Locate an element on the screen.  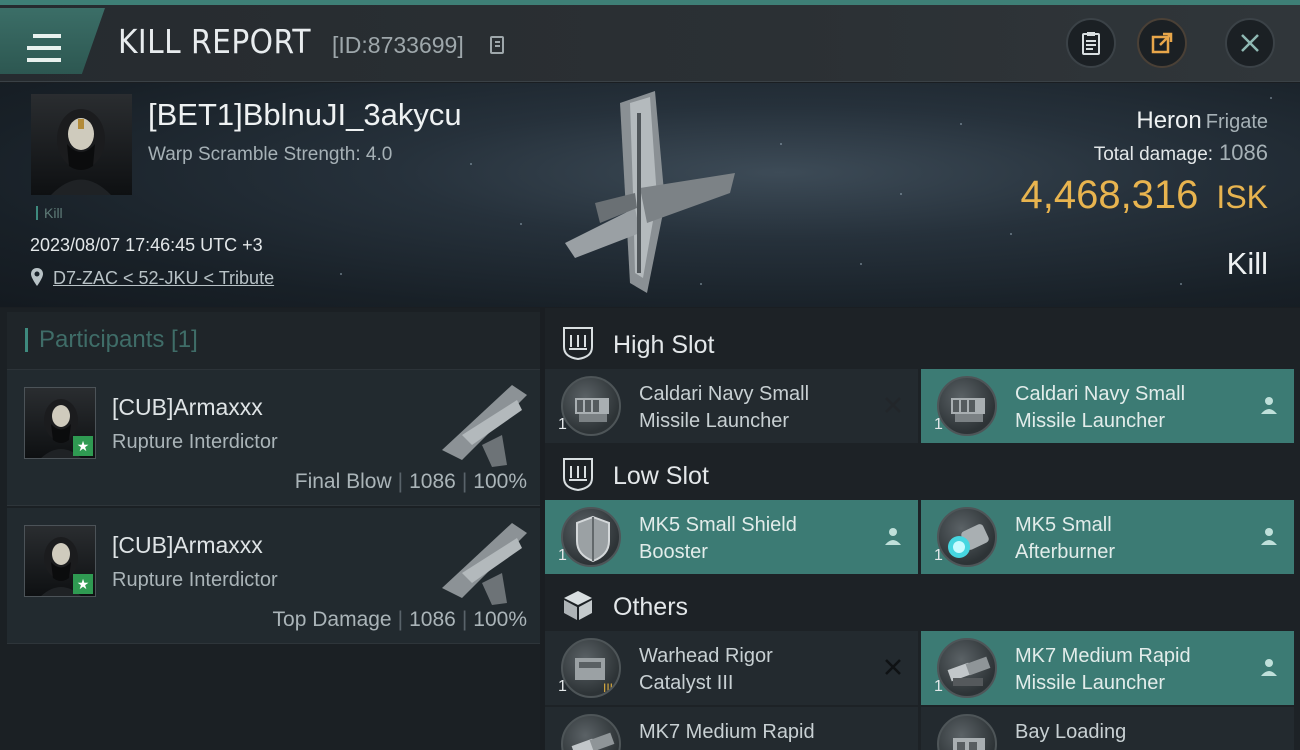
share-icon is located at coordinates (1162, 43).